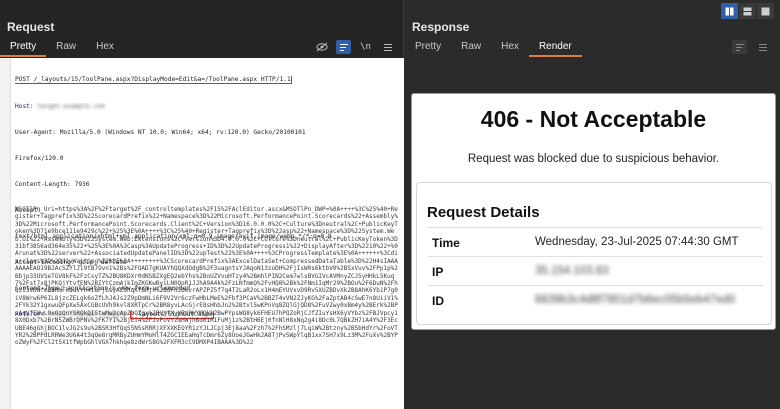  Describe the element at coordinates (52, 184) in the screenshot. I see `header-content-length: Content-Length: 7936` at that location.